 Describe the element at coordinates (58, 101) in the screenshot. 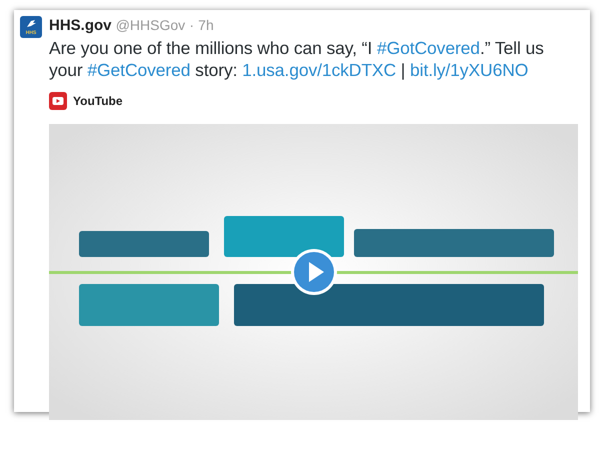

I see `play-icon` at that location.